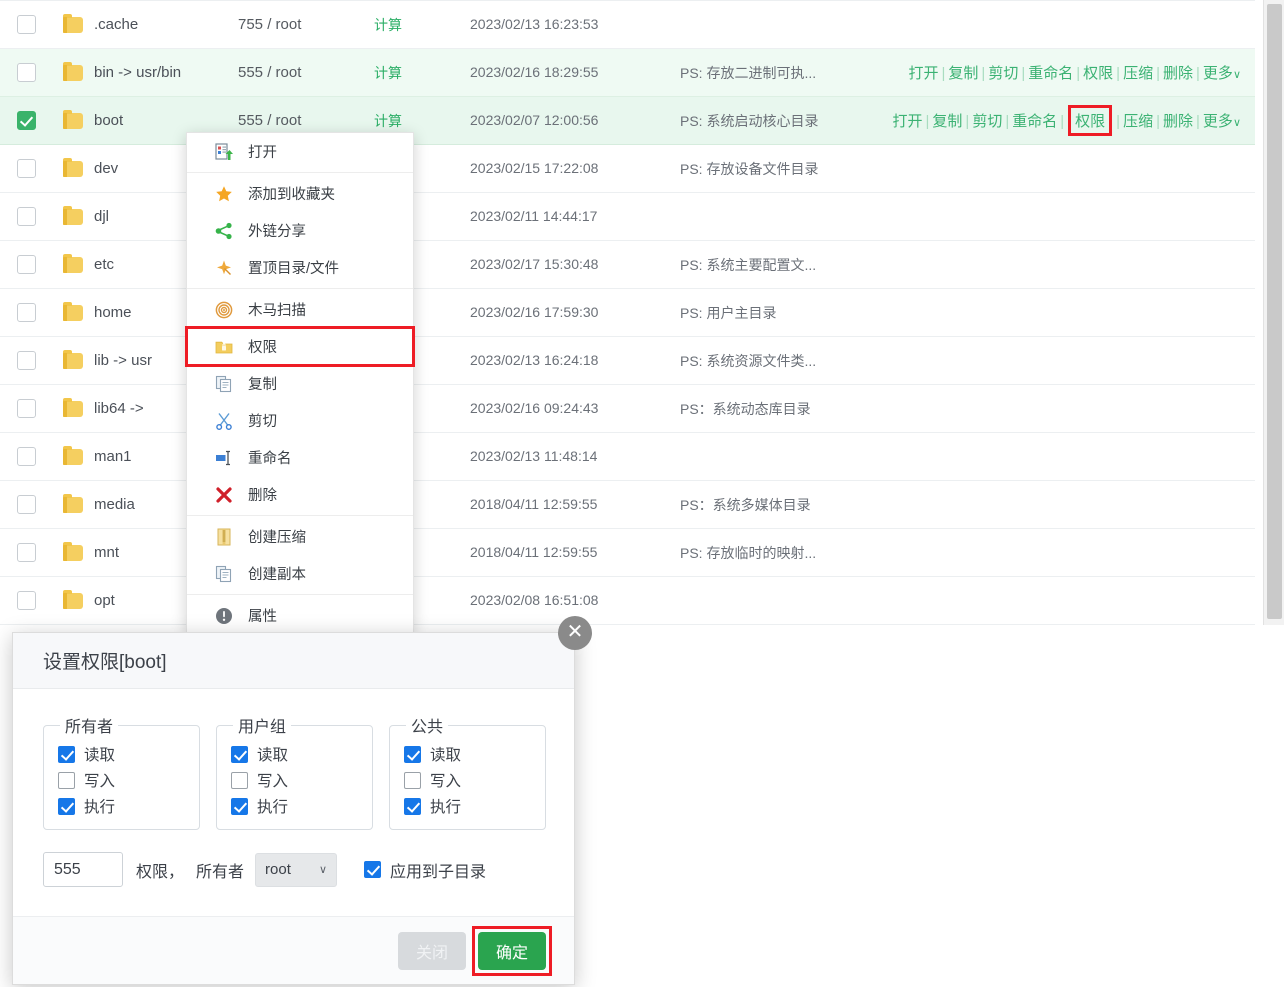 Image resolution: width=1284 pixels, height=987 pixels. I want to click on menu-item-4: 木马扫描, so click(300, 309).